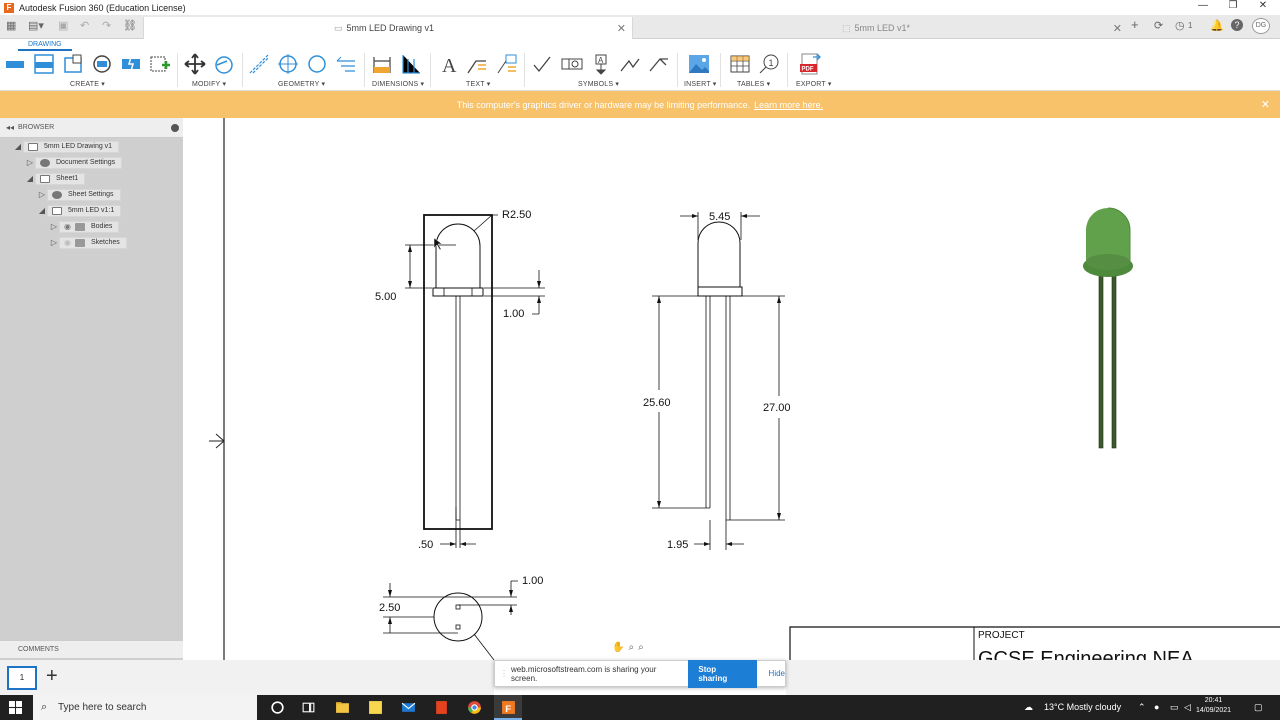 The height and width of the screenshot is (720, 1280). I want to click on taper-symbol-icon, so click(659, 64).